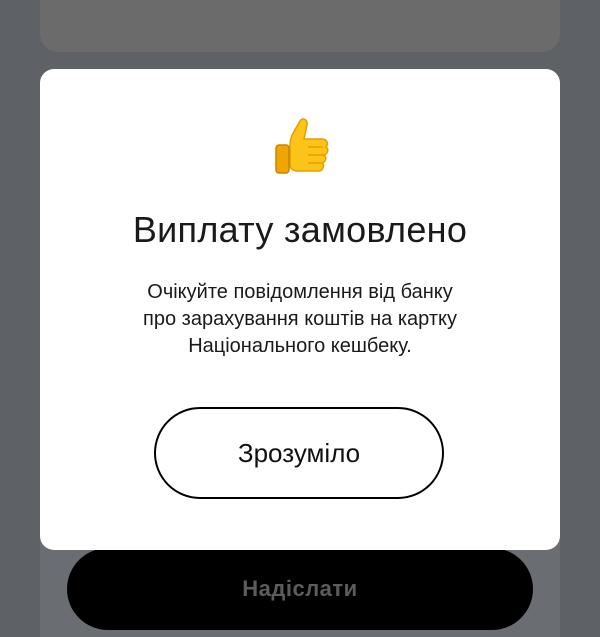  I want to click on dialog-message-line: Очікуйте повідомлення від банку, so click(300, 292).